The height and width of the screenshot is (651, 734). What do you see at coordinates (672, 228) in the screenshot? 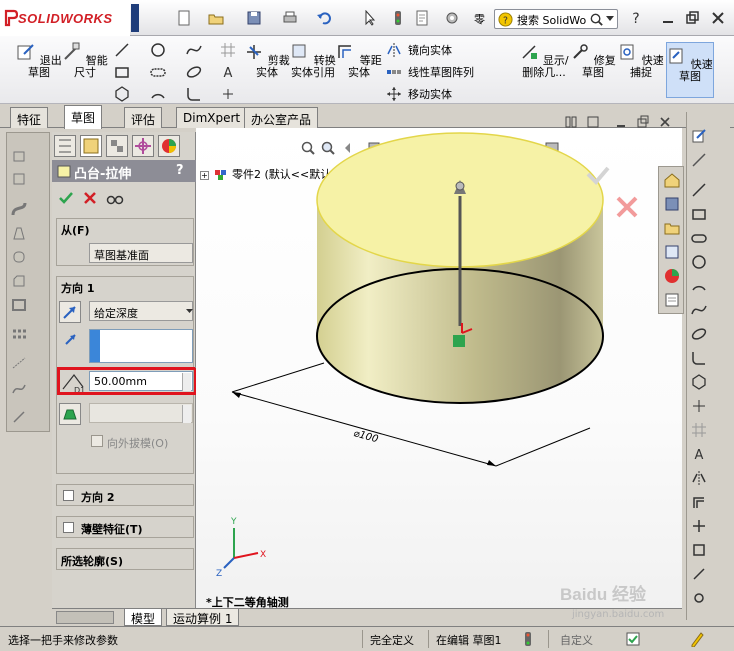
I see `file-explorer-icon` at bounding box center [672, 228].